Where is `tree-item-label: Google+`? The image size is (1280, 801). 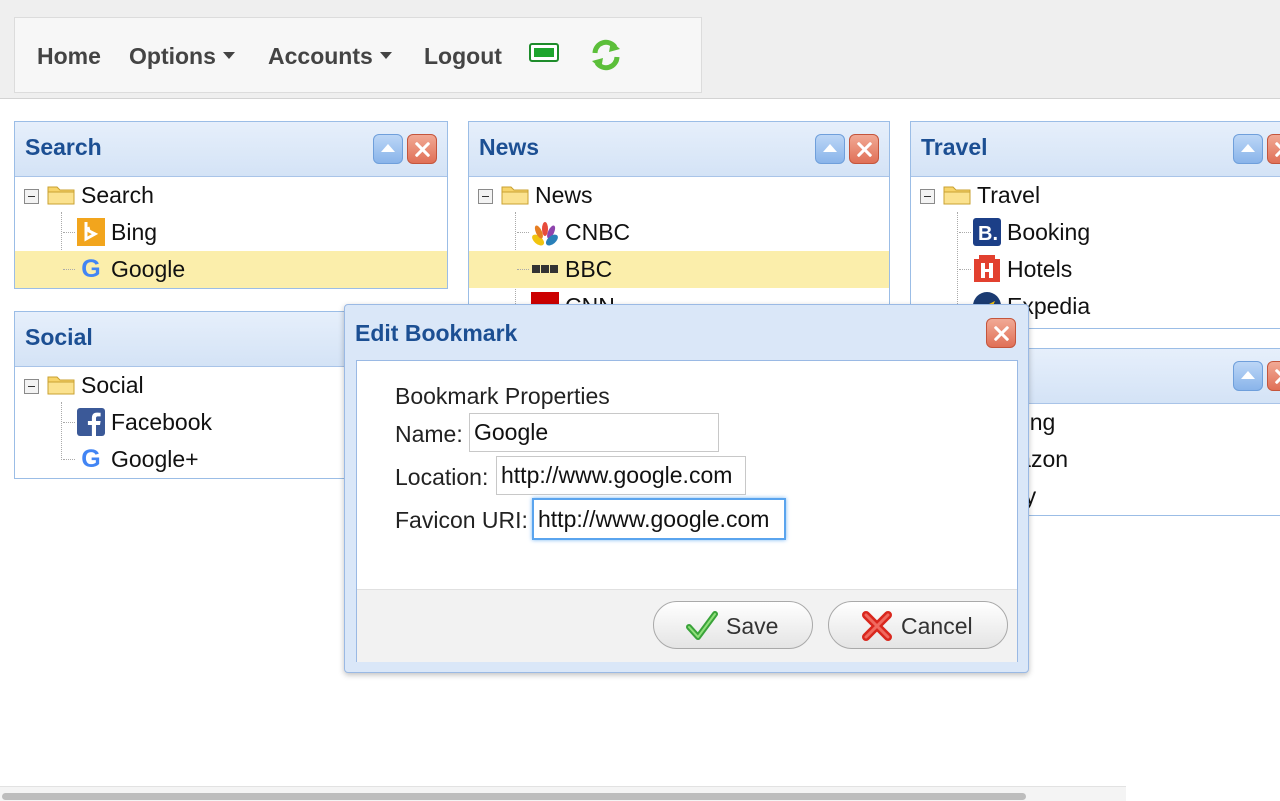 tree-item-label: Google+ is located at coordinates (155, 459).